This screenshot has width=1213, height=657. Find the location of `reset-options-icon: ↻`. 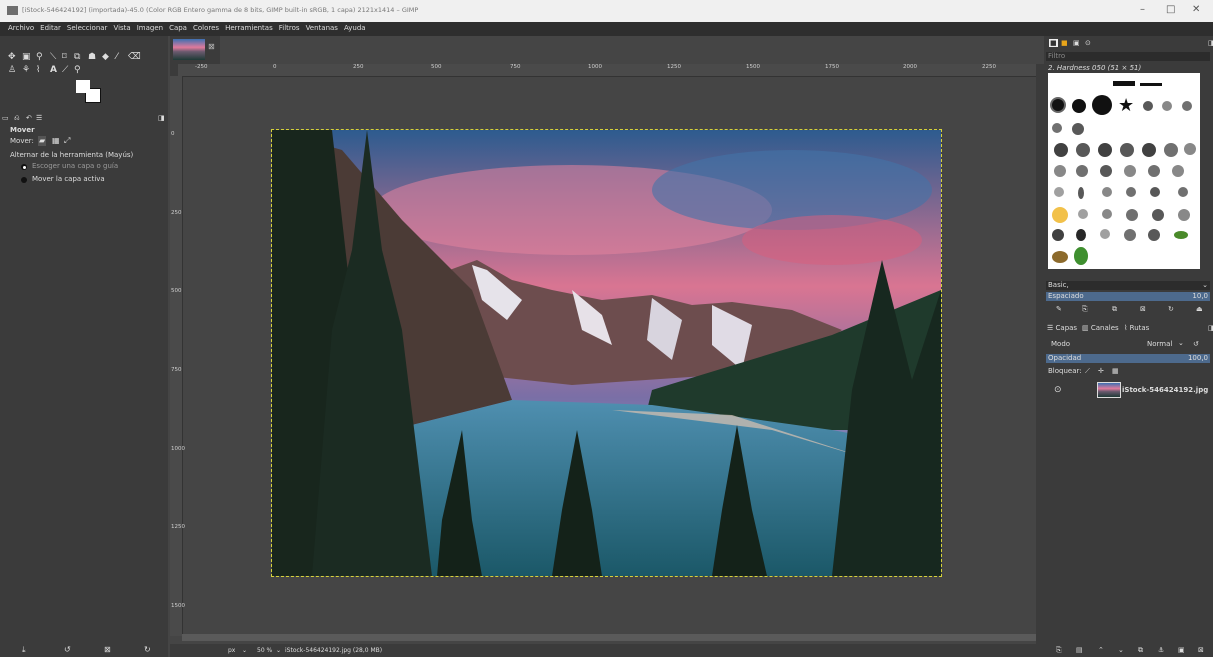

reset-options-icon: ↻ is located at coordinates (147, 650).